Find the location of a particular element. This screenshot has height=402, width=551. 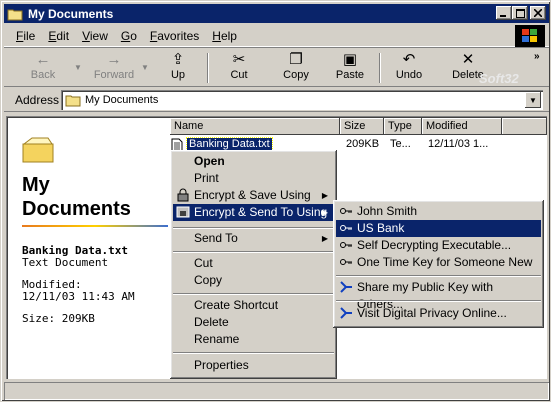

submenu-item-one-time-key: One Time Key for Someone New is located at coordinates (438, 262).